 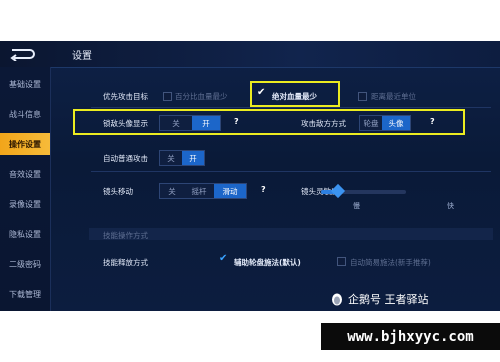 What do you see at coordinates (263, 189) in the screenshot?
I see `help-icon: ?` at bounding box center [263, 189].